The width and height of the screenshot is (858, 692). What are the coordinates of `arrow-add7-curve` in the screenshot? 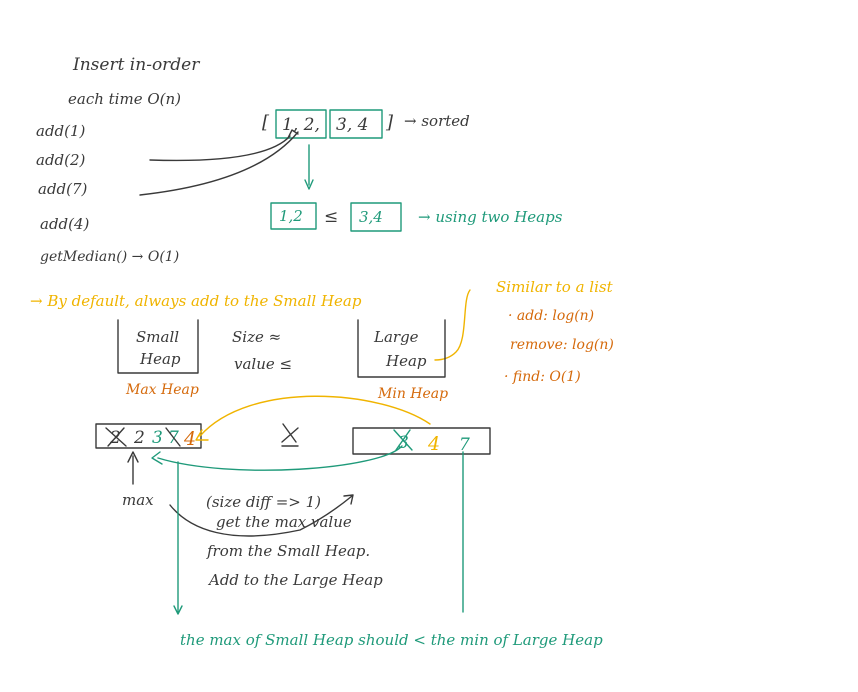 It's located at (219, 163).